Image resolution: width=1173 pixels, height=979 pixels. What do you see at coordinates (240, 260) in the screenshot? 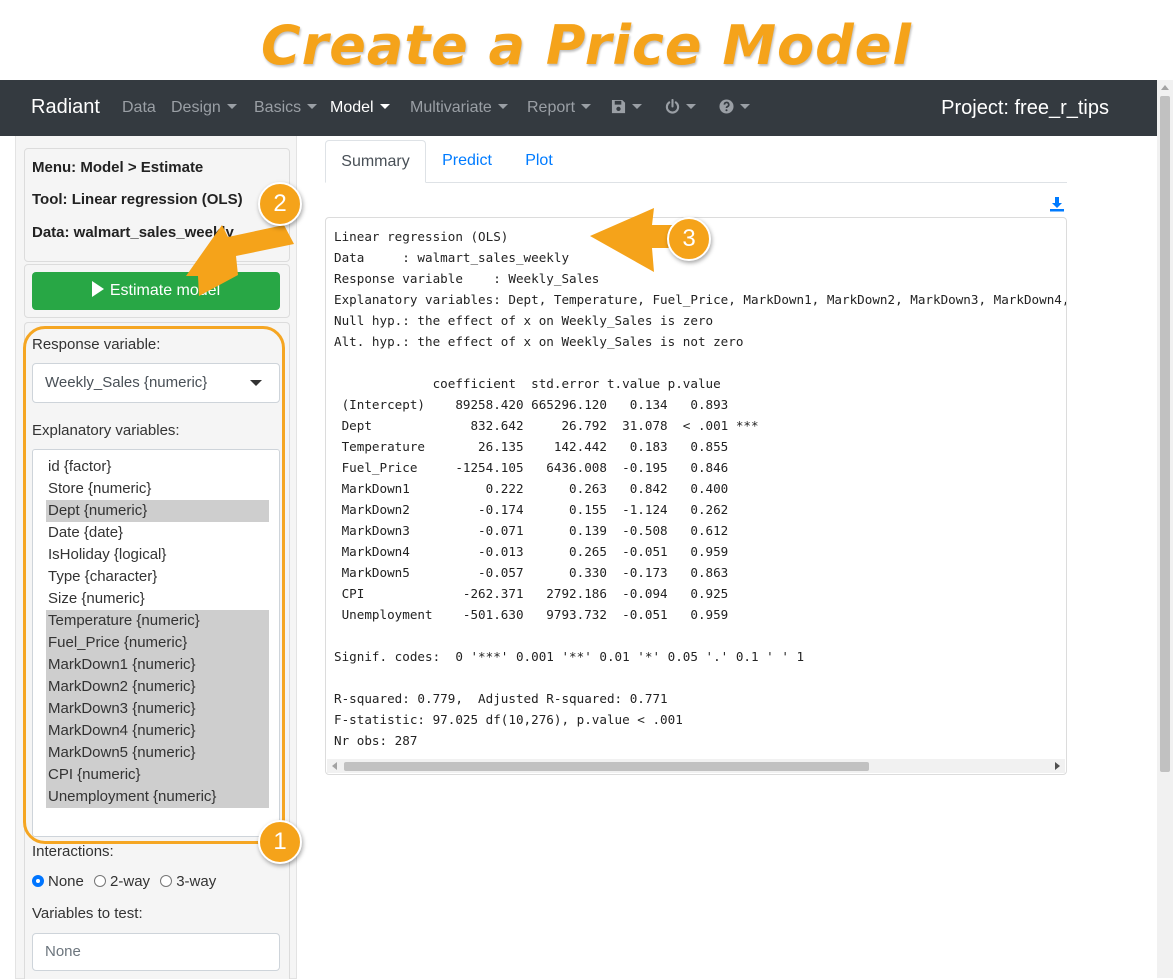
I see `arrow-2-icon` at bounding box center [240, 260].